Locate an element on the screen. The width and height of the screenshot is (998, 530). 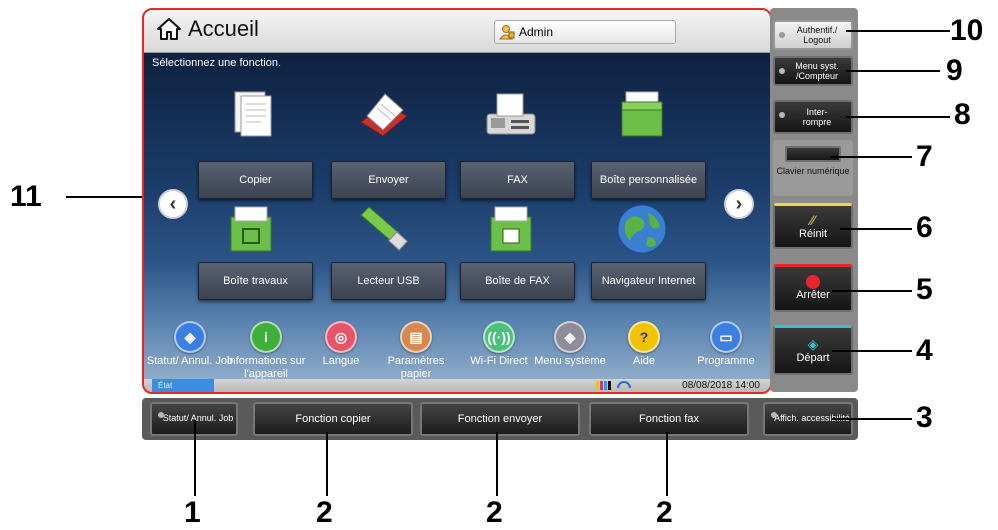
page-title: Accueil is located at coordinates (223, 28).